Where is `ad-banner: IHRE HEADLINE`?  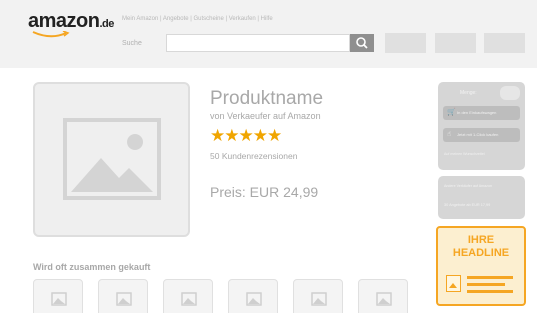 ad-banner: IHRE HEADLINE is located at coordinates (481, 266).